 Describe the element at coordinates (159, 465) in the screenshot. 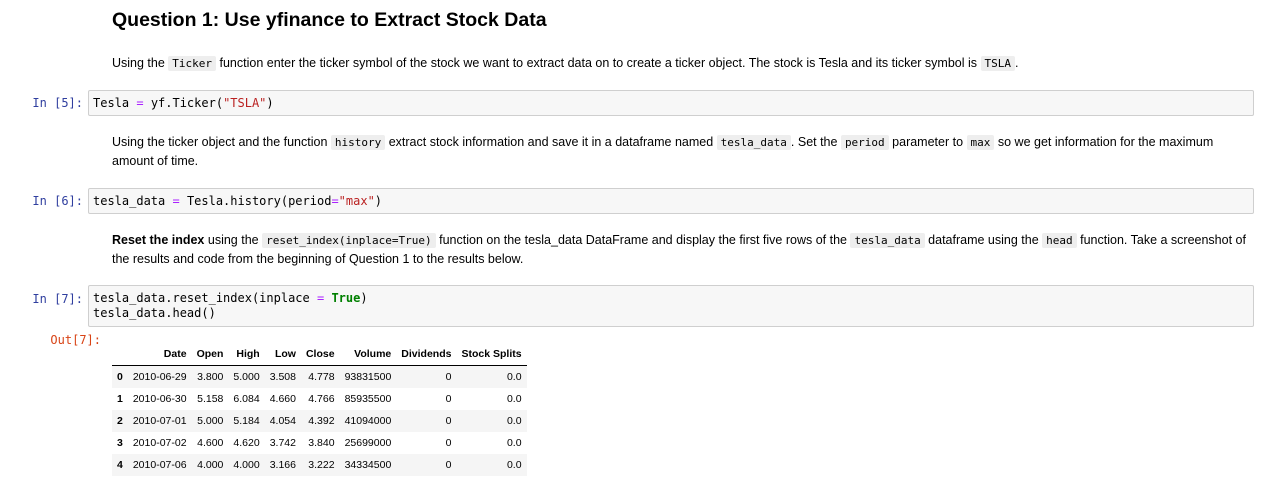

I see `table-cell: 2010-07-06` at that location.